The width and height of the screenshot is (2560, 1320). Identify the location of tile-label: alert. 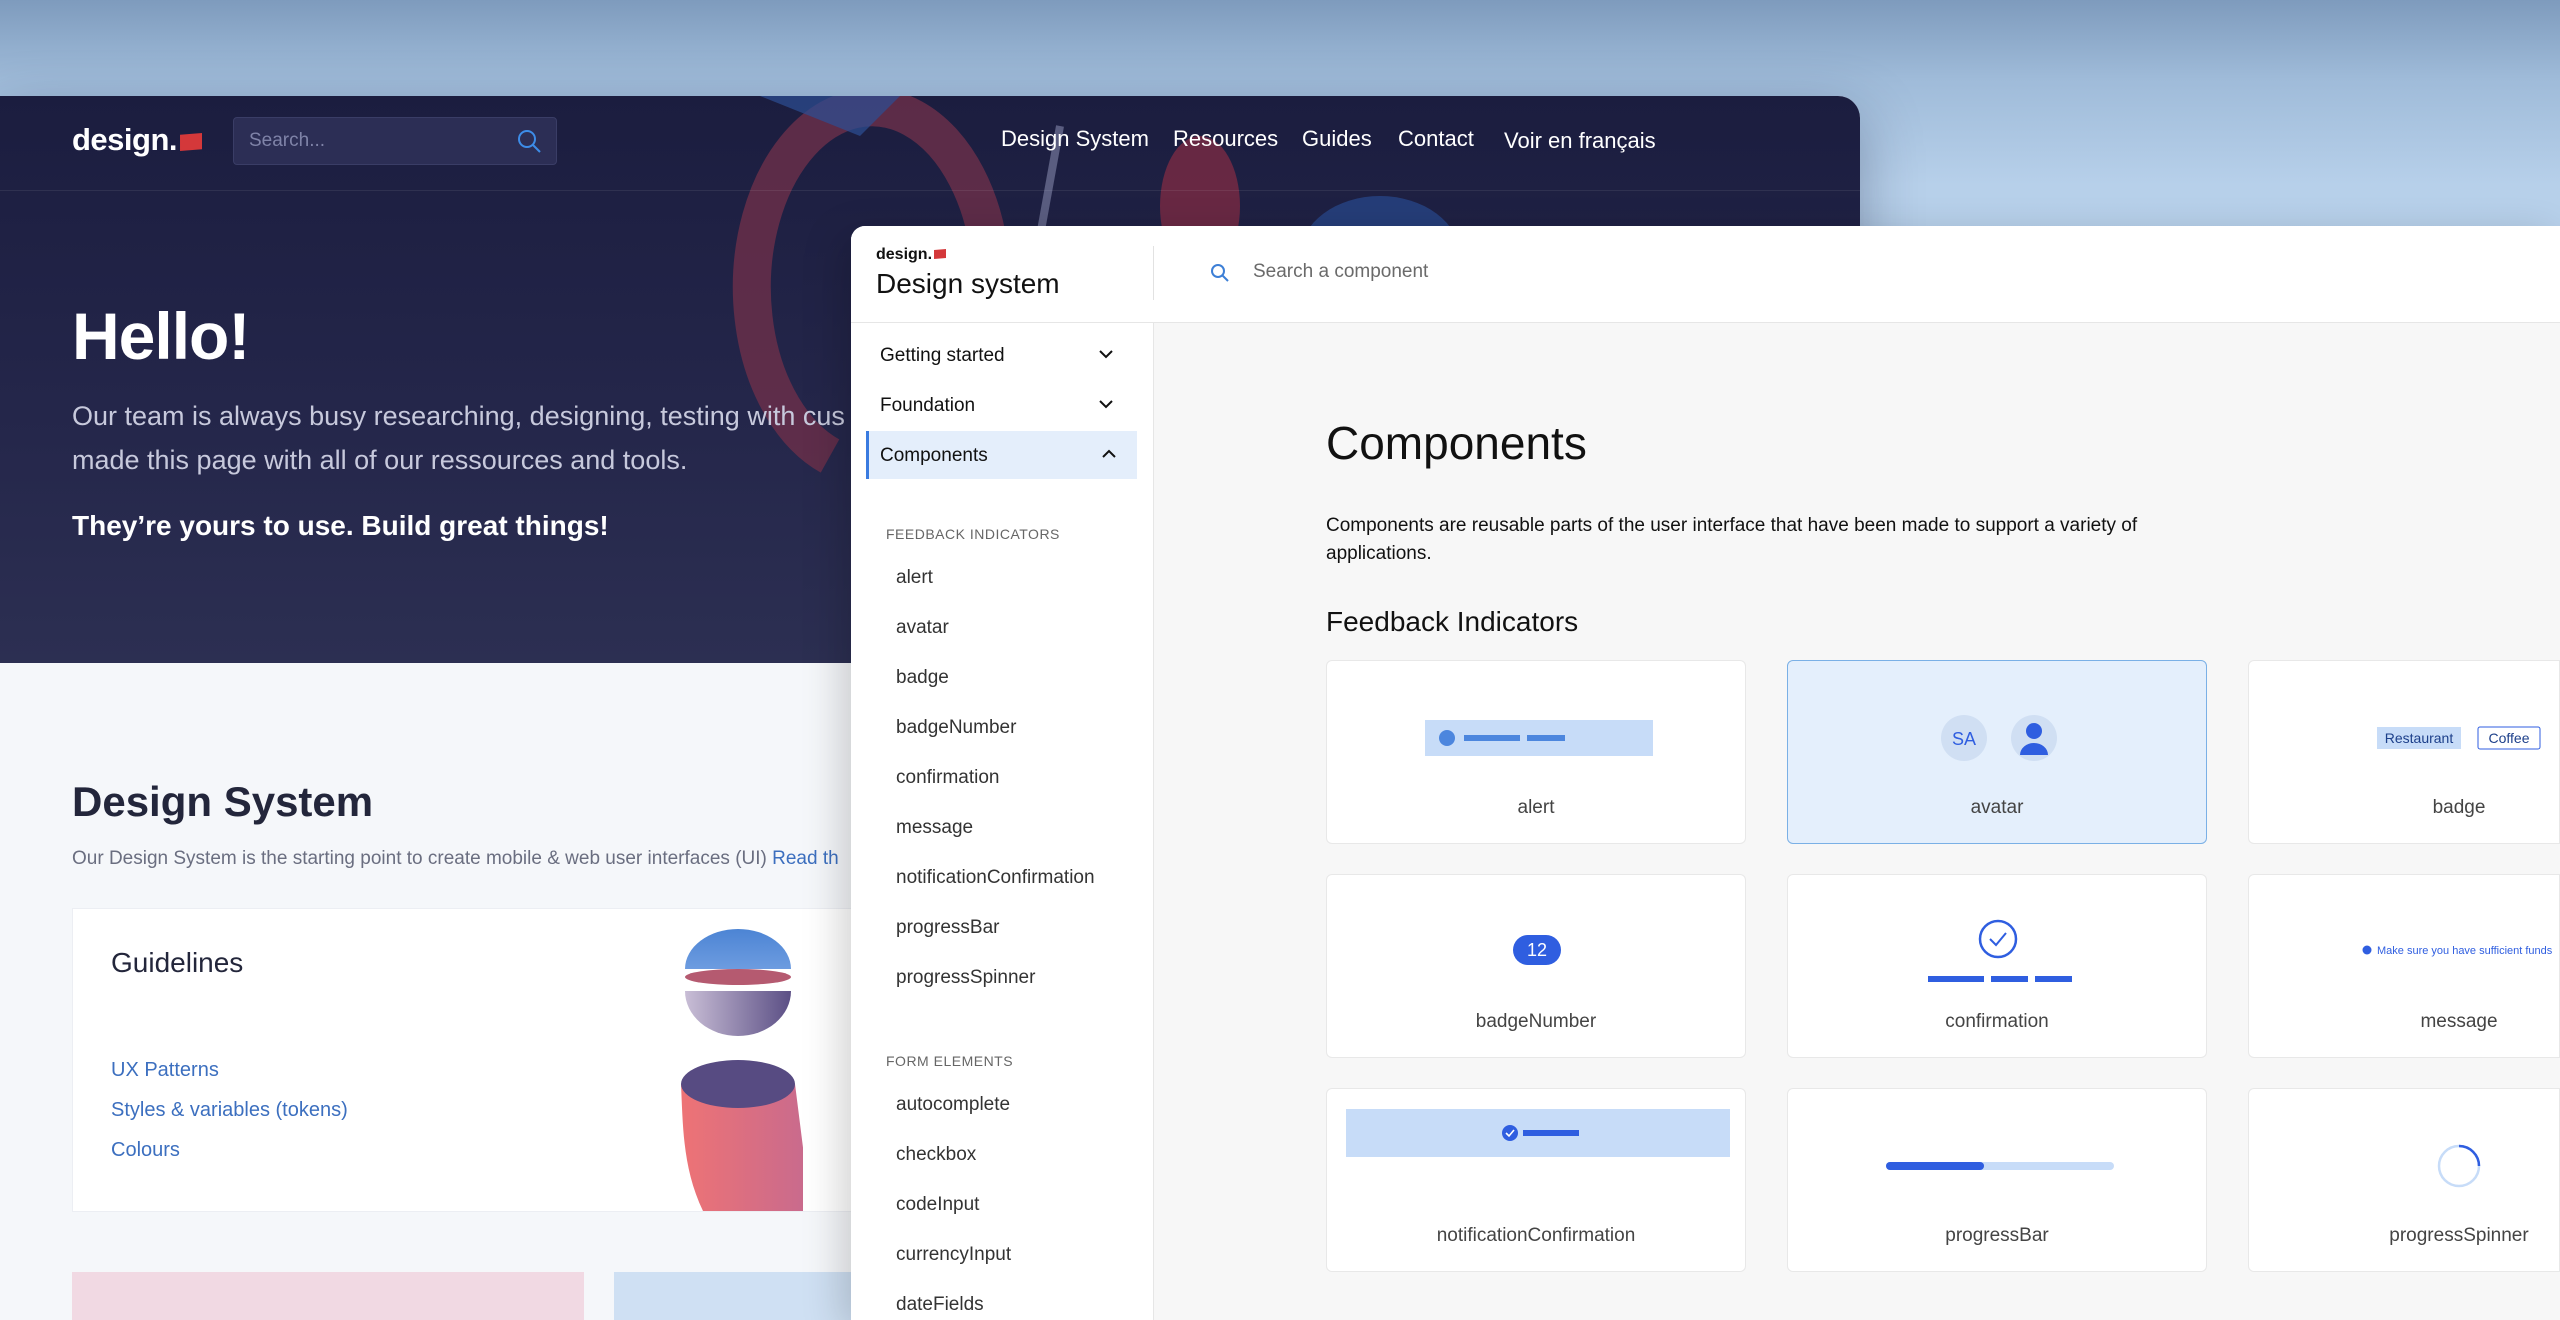
(1536, 807).